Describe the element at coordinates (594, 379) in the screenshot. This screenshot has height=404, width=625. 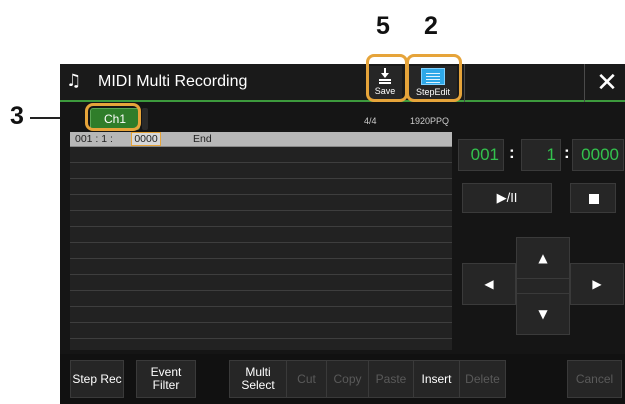
I see `cancel-button: Cancel` at that location.